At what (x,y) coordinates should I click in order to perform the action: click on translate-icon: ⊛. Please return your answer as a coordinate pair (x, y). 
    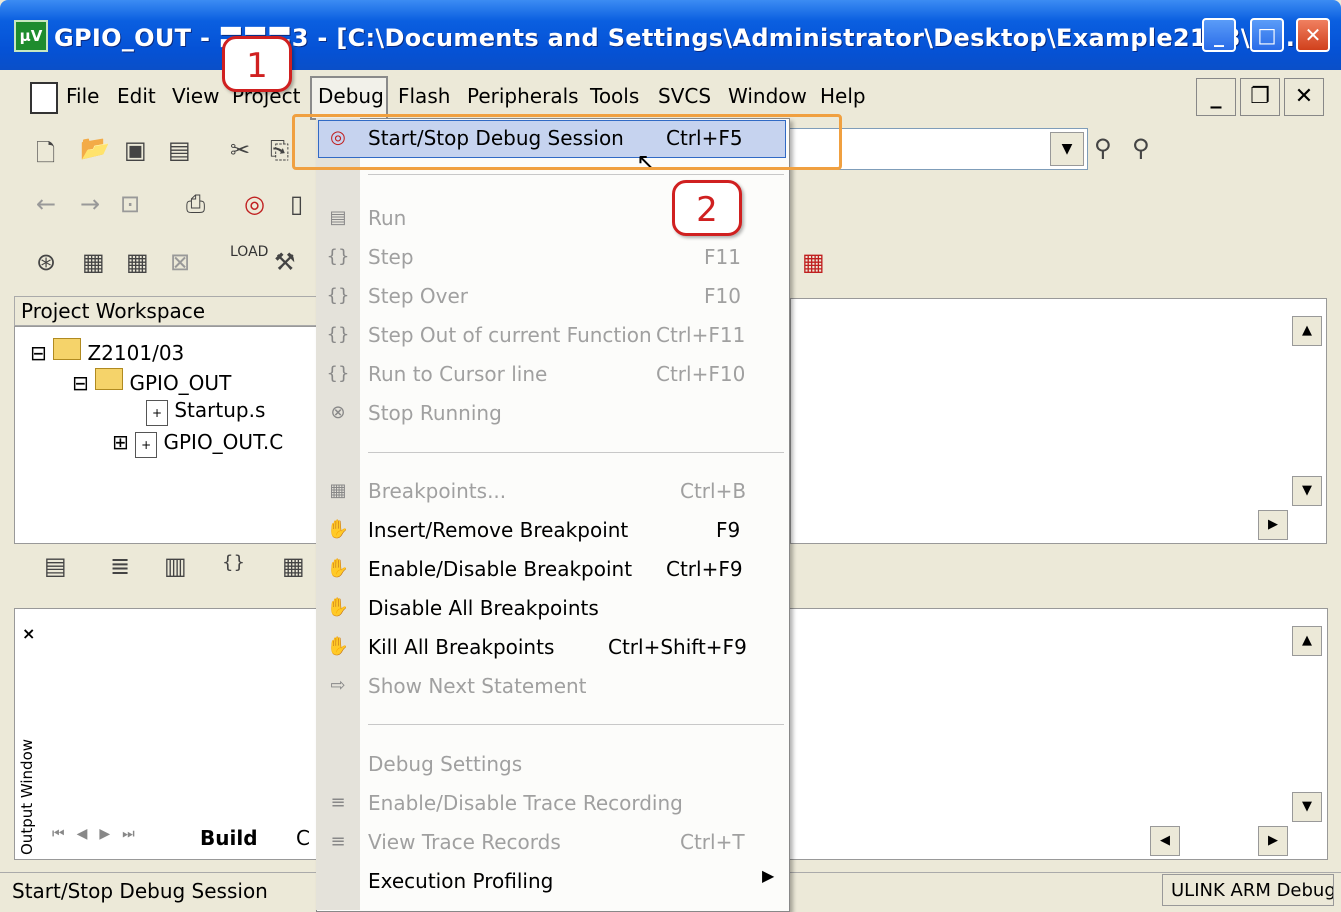
    Looking at the image, I should click on (46, 262).